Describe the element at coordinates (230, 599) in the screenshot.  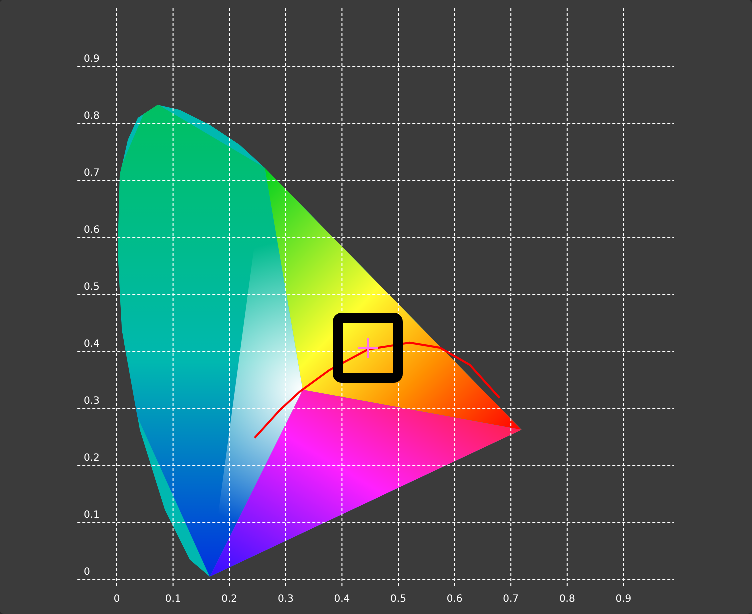
I see `x-tick-label: 0.2` at that location.